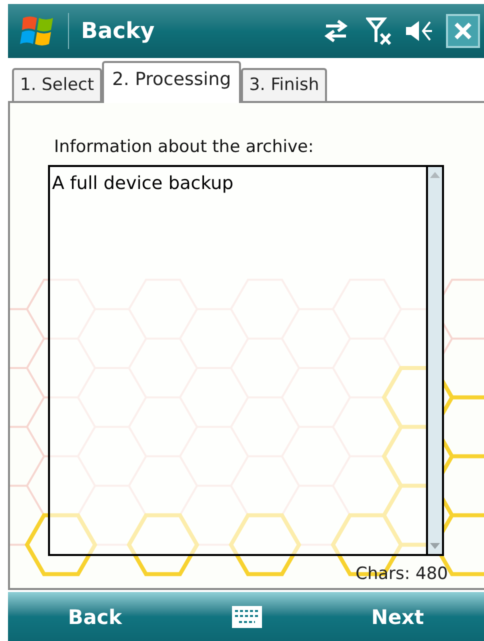  I want to click on sync-arrows-icon, so click(336, 31).